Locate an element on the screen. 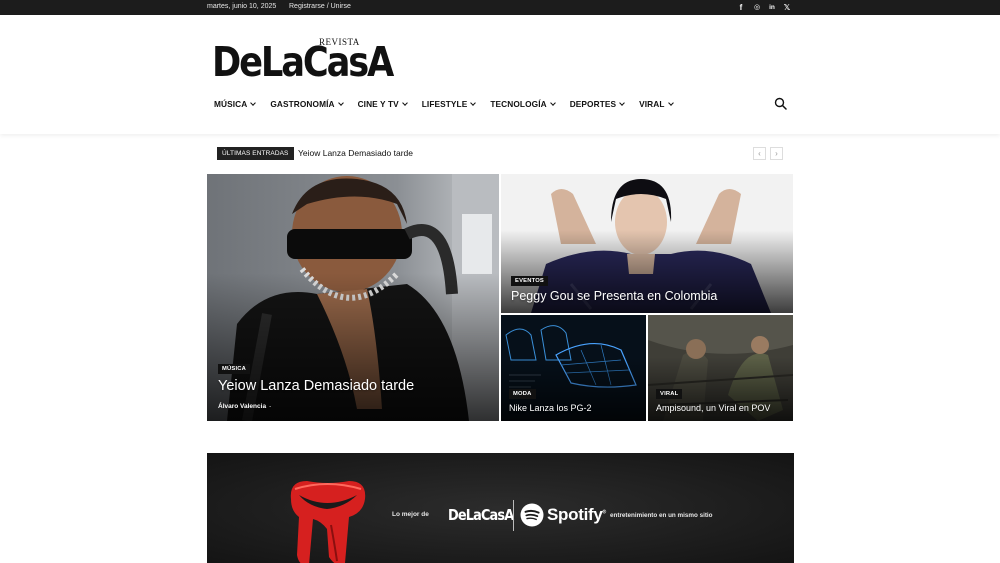 This screenshot has width=1000, height=563. featured-bottom-right-article: VIRAL Ampisound, un Viral en POV is located at coordinates (720, 368).